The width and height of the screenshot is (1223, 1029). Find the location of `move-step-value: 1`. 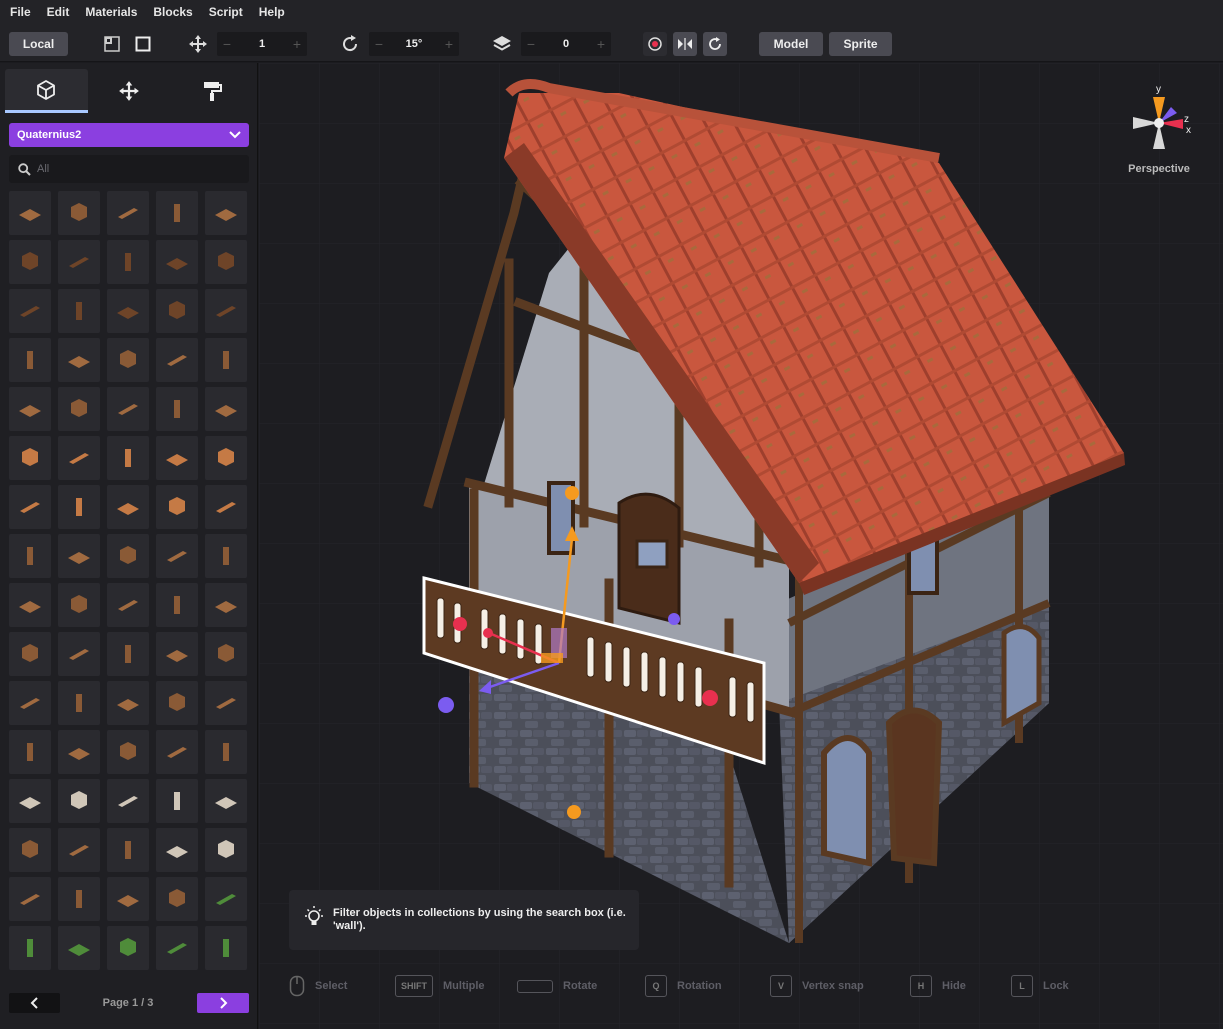

move-step-value: 1 is located at coordinates (262, 44).